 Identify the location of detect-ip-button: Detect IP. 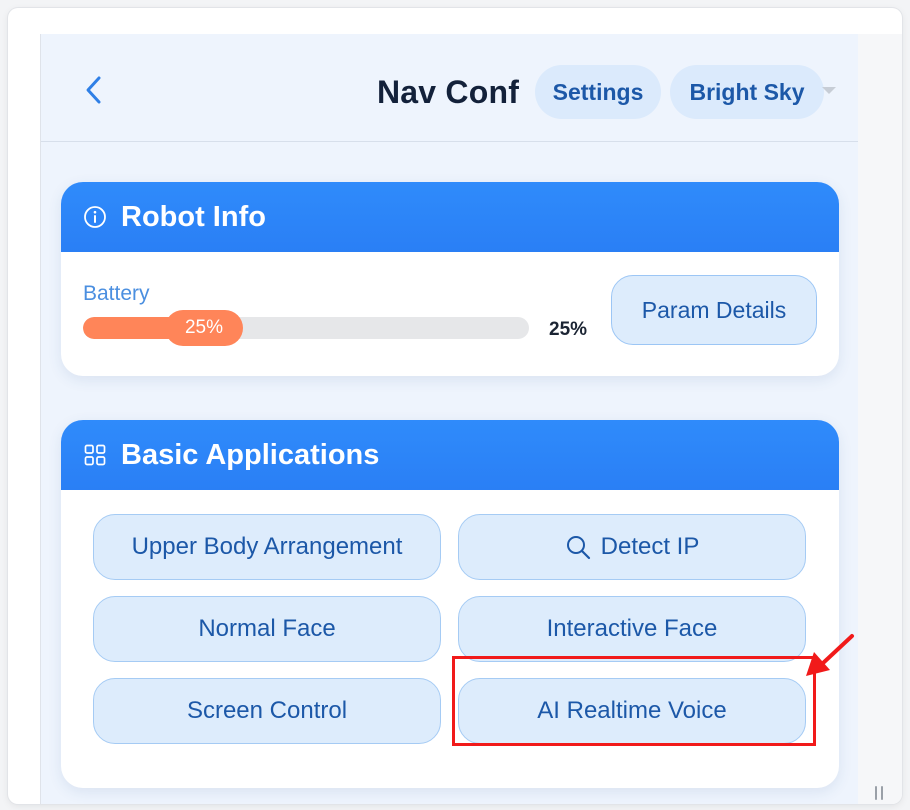
(632, 547).